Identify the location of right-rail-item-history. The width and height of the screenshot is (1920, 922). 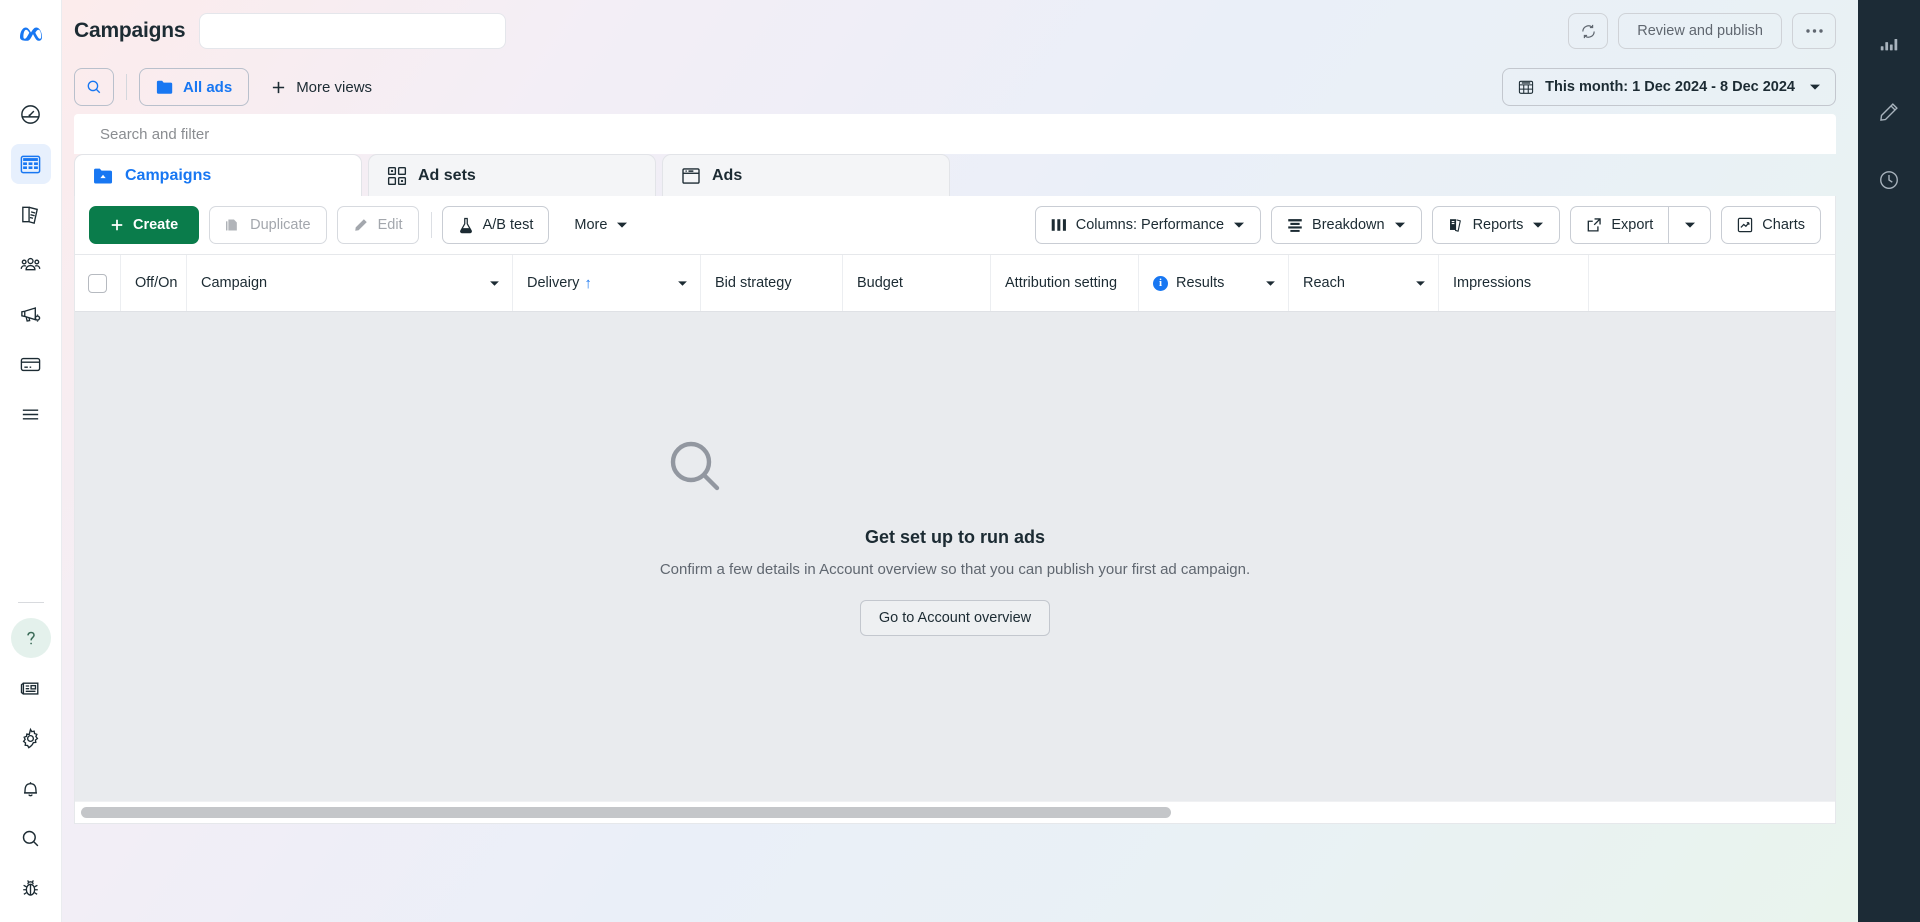
(1889, 180).